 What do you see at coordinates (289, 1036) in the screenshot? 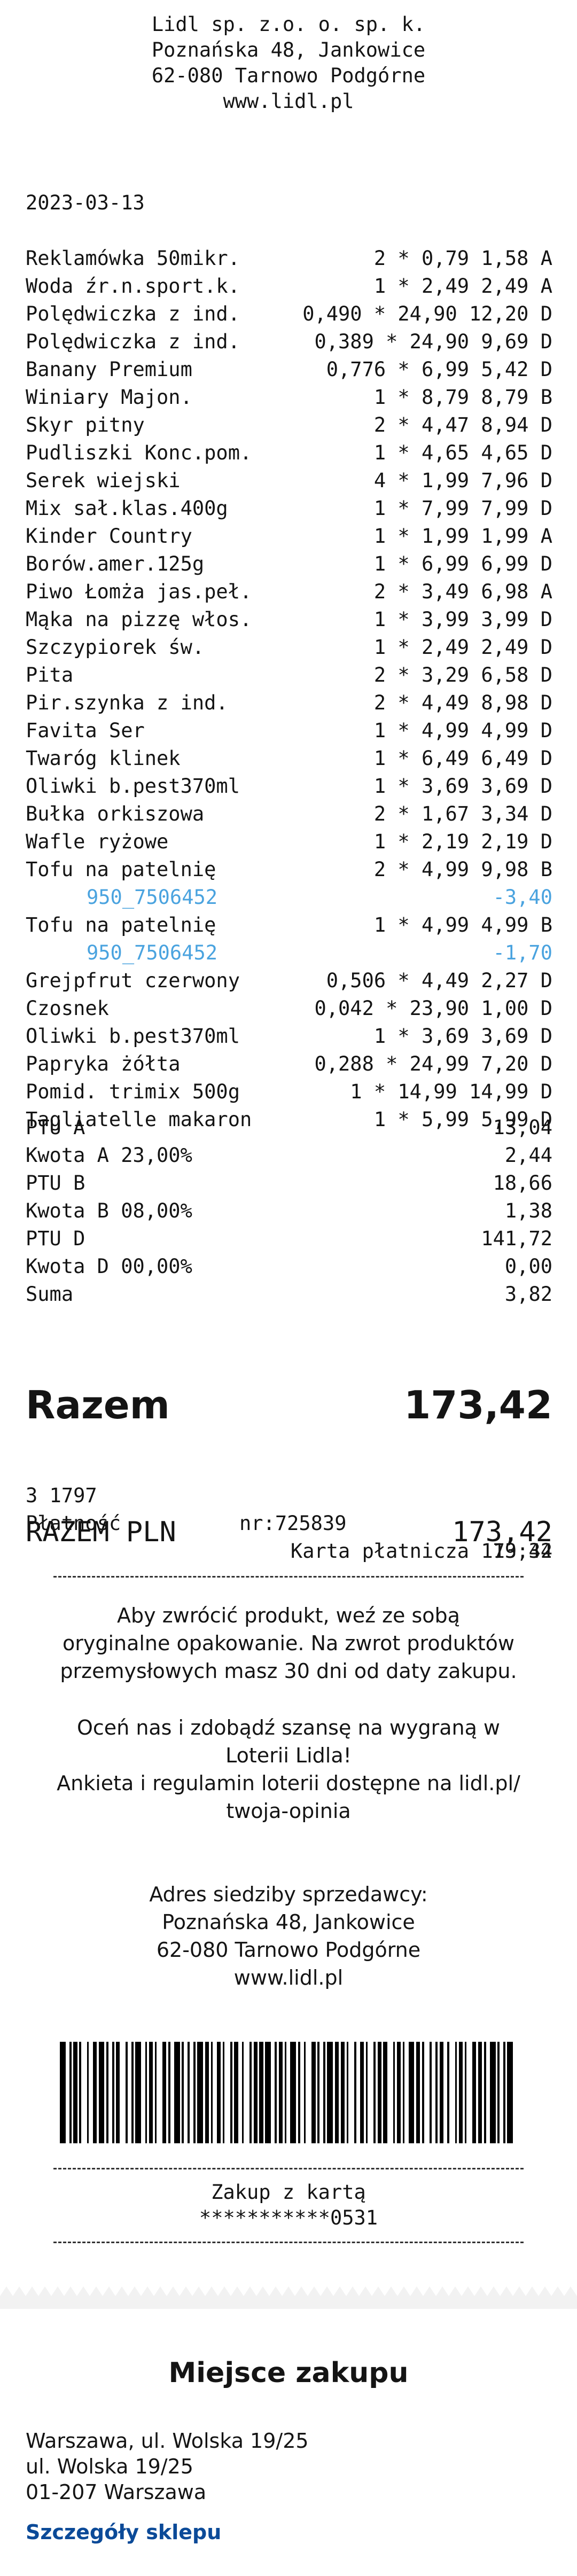
I see `item-row: Oliwki b.pest370ml 1 * 3,69 3,69 D` at bounding box center [289, 1036].